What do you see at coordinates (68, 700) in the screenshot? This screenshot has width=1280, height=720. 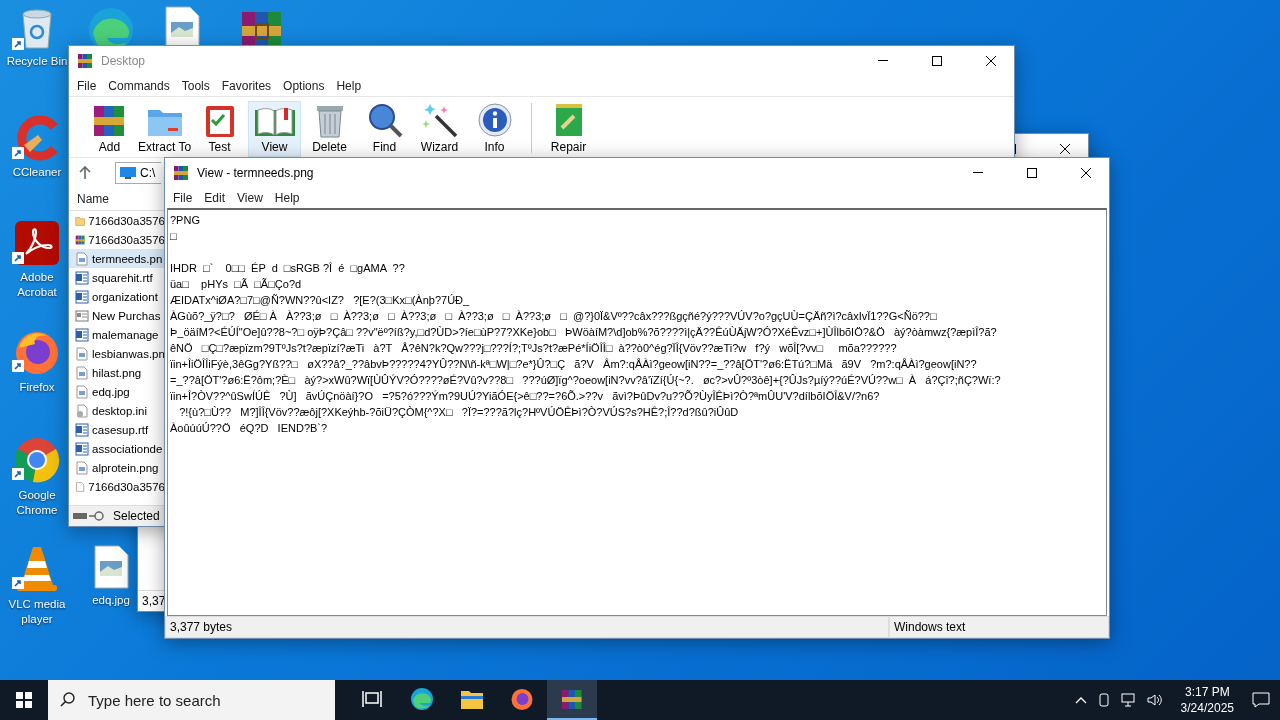 I see `search-icon` at bounding box center [68, 700].